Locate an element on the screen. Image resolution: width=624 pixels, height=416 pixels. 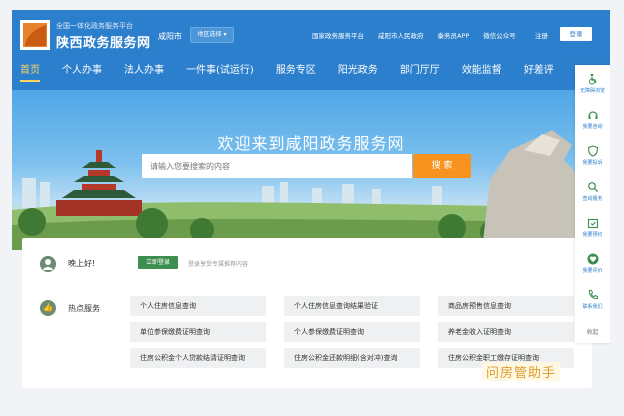
city-select-label: 地区选择 is located at coordinates (209, 34).